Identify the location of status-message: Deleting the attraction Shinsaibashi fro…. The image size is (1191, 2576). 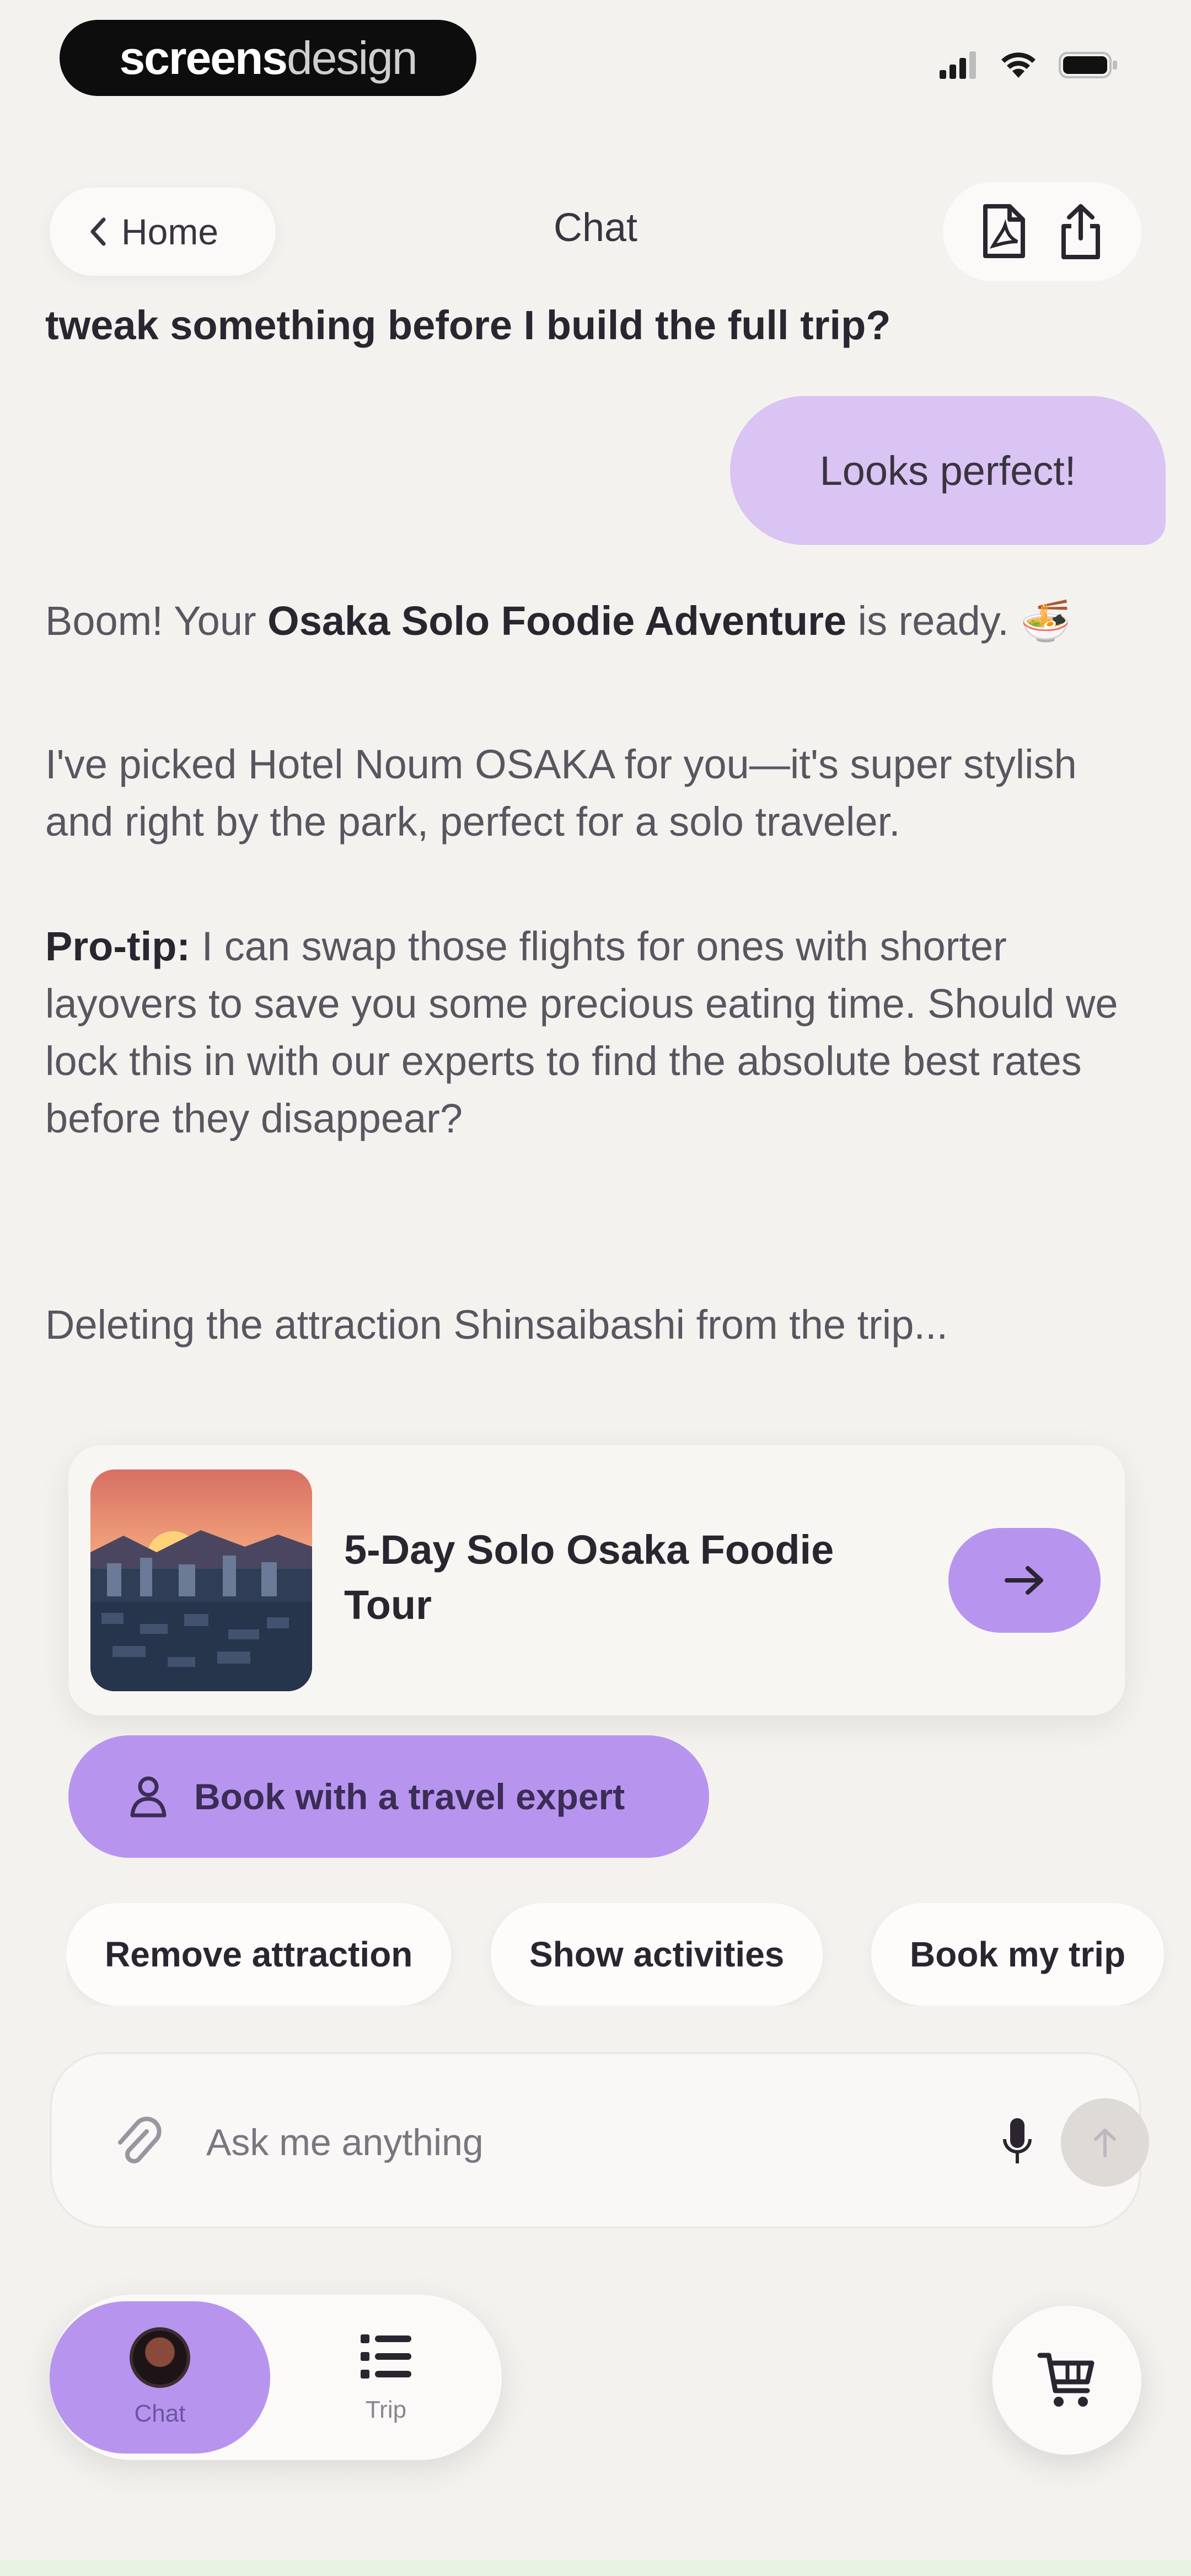
(496, 1325).